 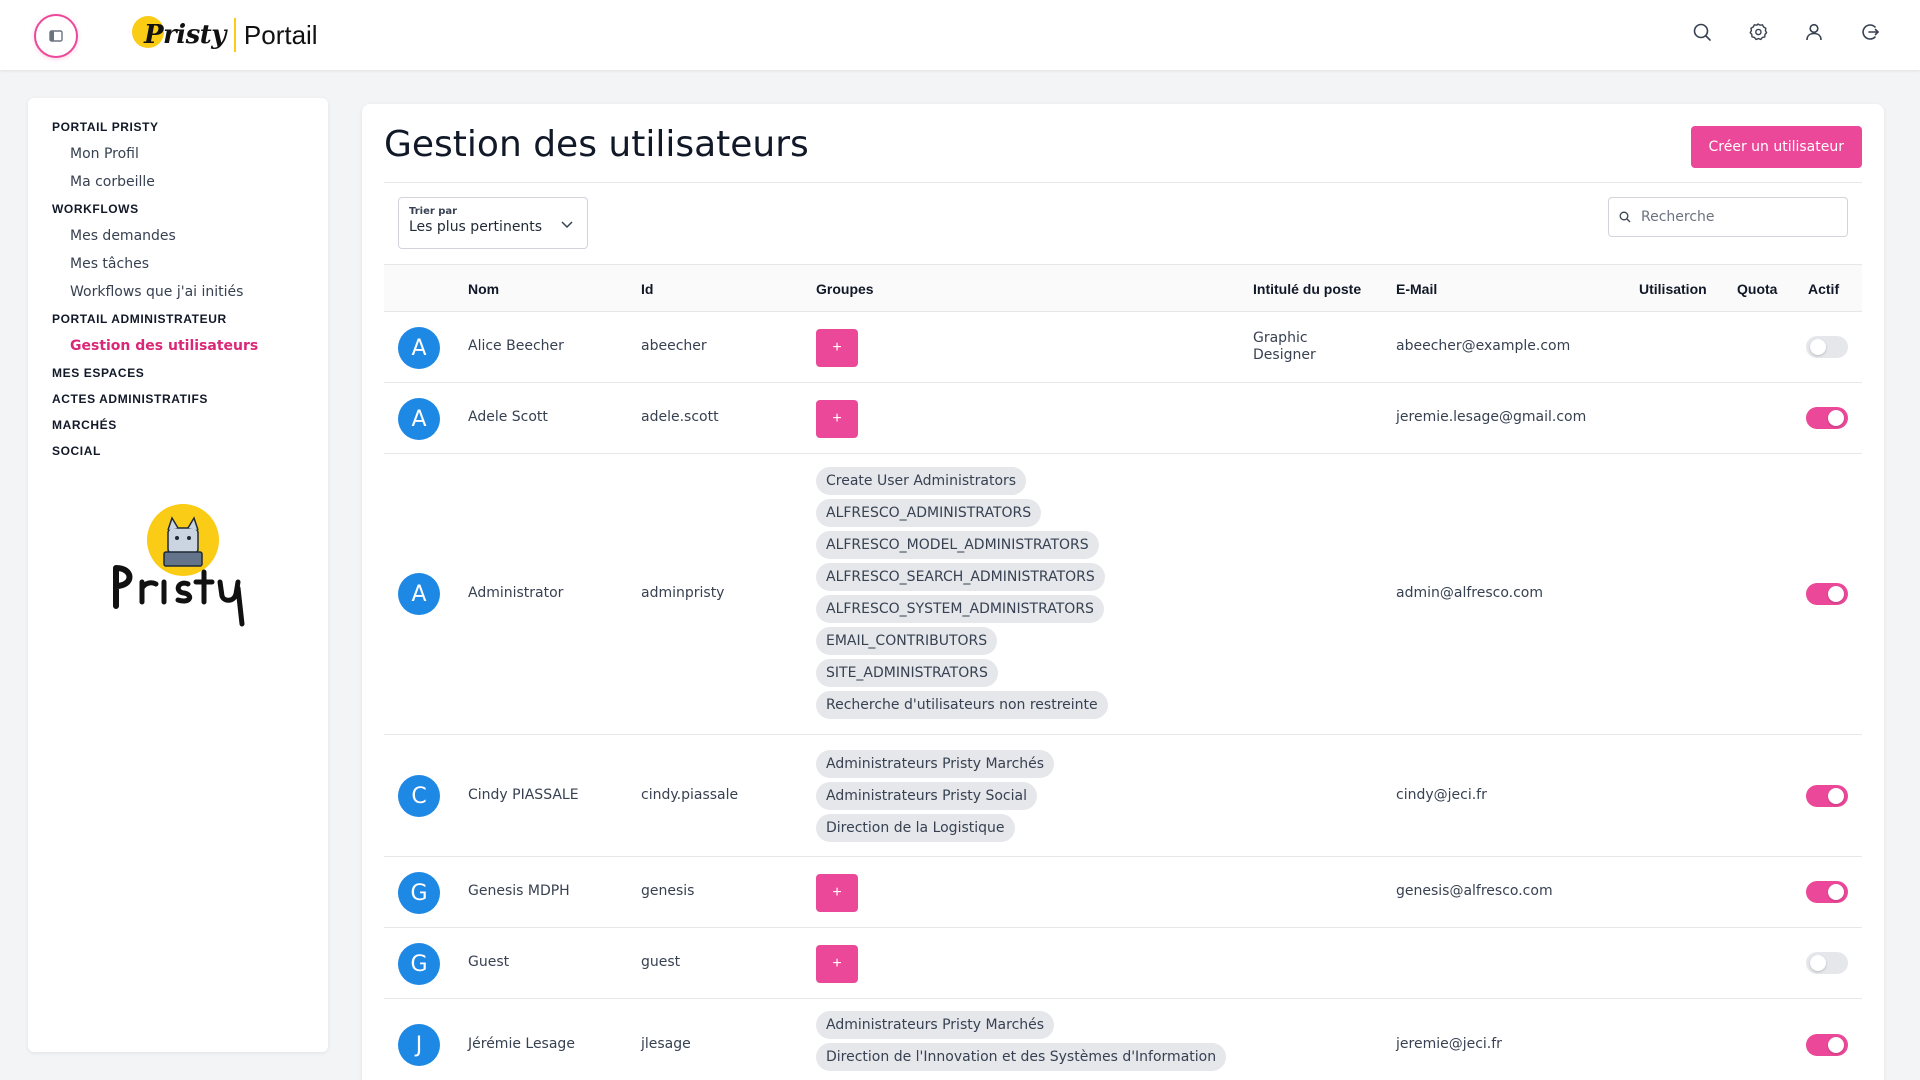 What do you see at coordinates (845, 289) in the screenshot?
I see `column-header-groupes: Groupes` at bounding box center [845, 289].